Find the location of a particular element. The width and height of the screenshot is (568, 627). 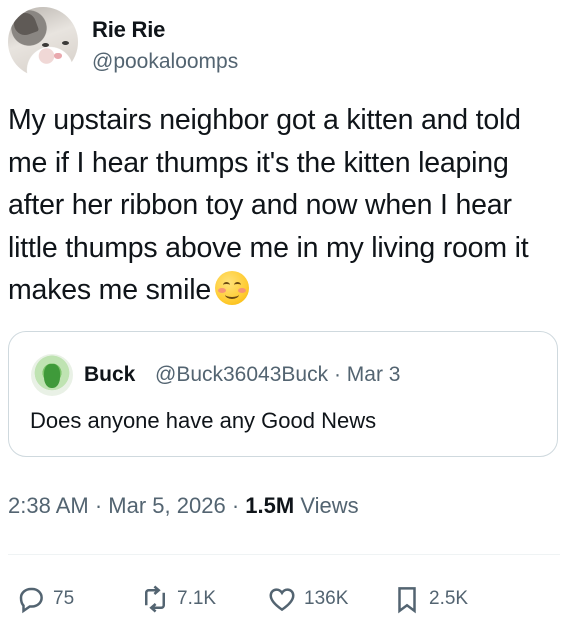

views-label: Views is located at coordinates (329, 505).